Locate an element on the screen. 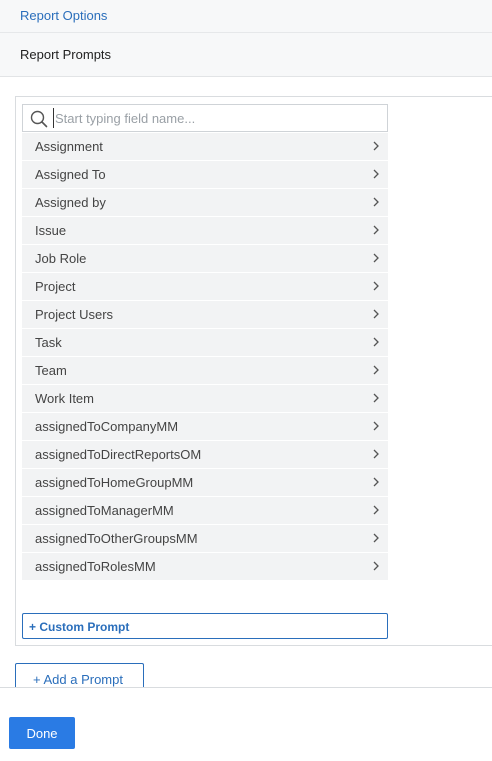  list-item: assignedToManagerMM is located at coordinates (205, 510).